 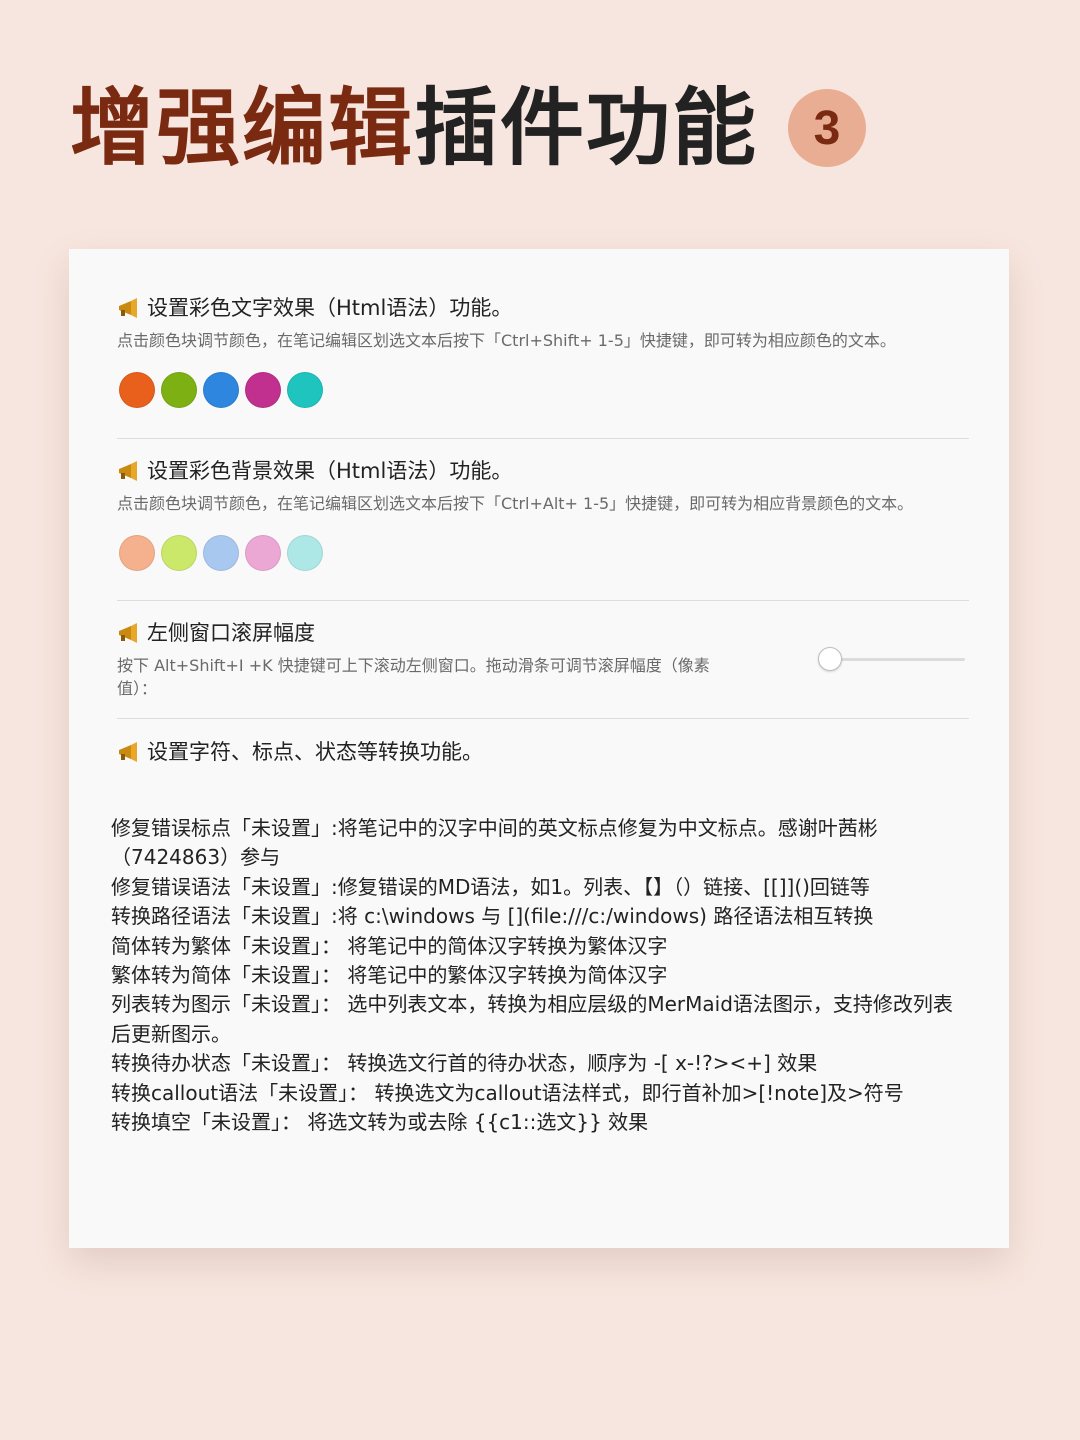 What do you see at coordinates (586, 128) in the screenshot?
I see `page-title-part2: 插件功能` at bounding box center [586, 128].